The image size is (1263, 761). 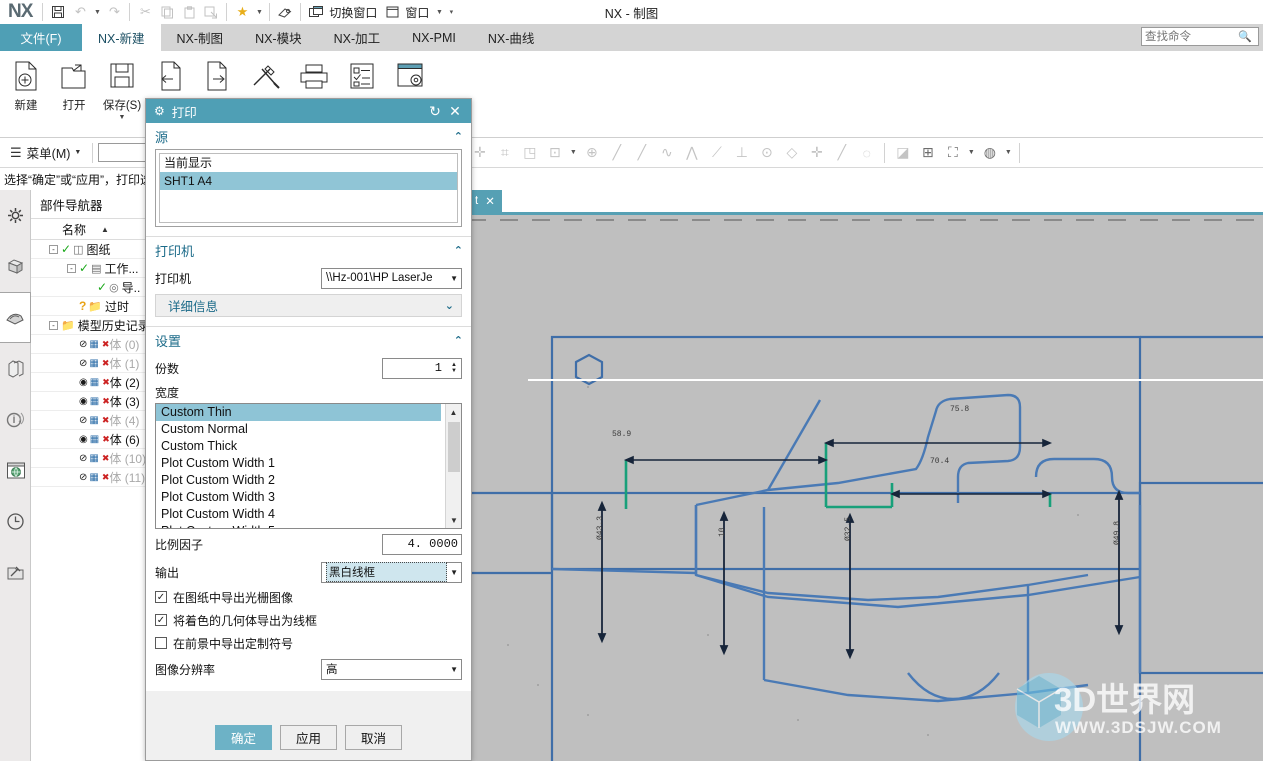 I want to click on dim-10: 10, so click(x=722, y=532).